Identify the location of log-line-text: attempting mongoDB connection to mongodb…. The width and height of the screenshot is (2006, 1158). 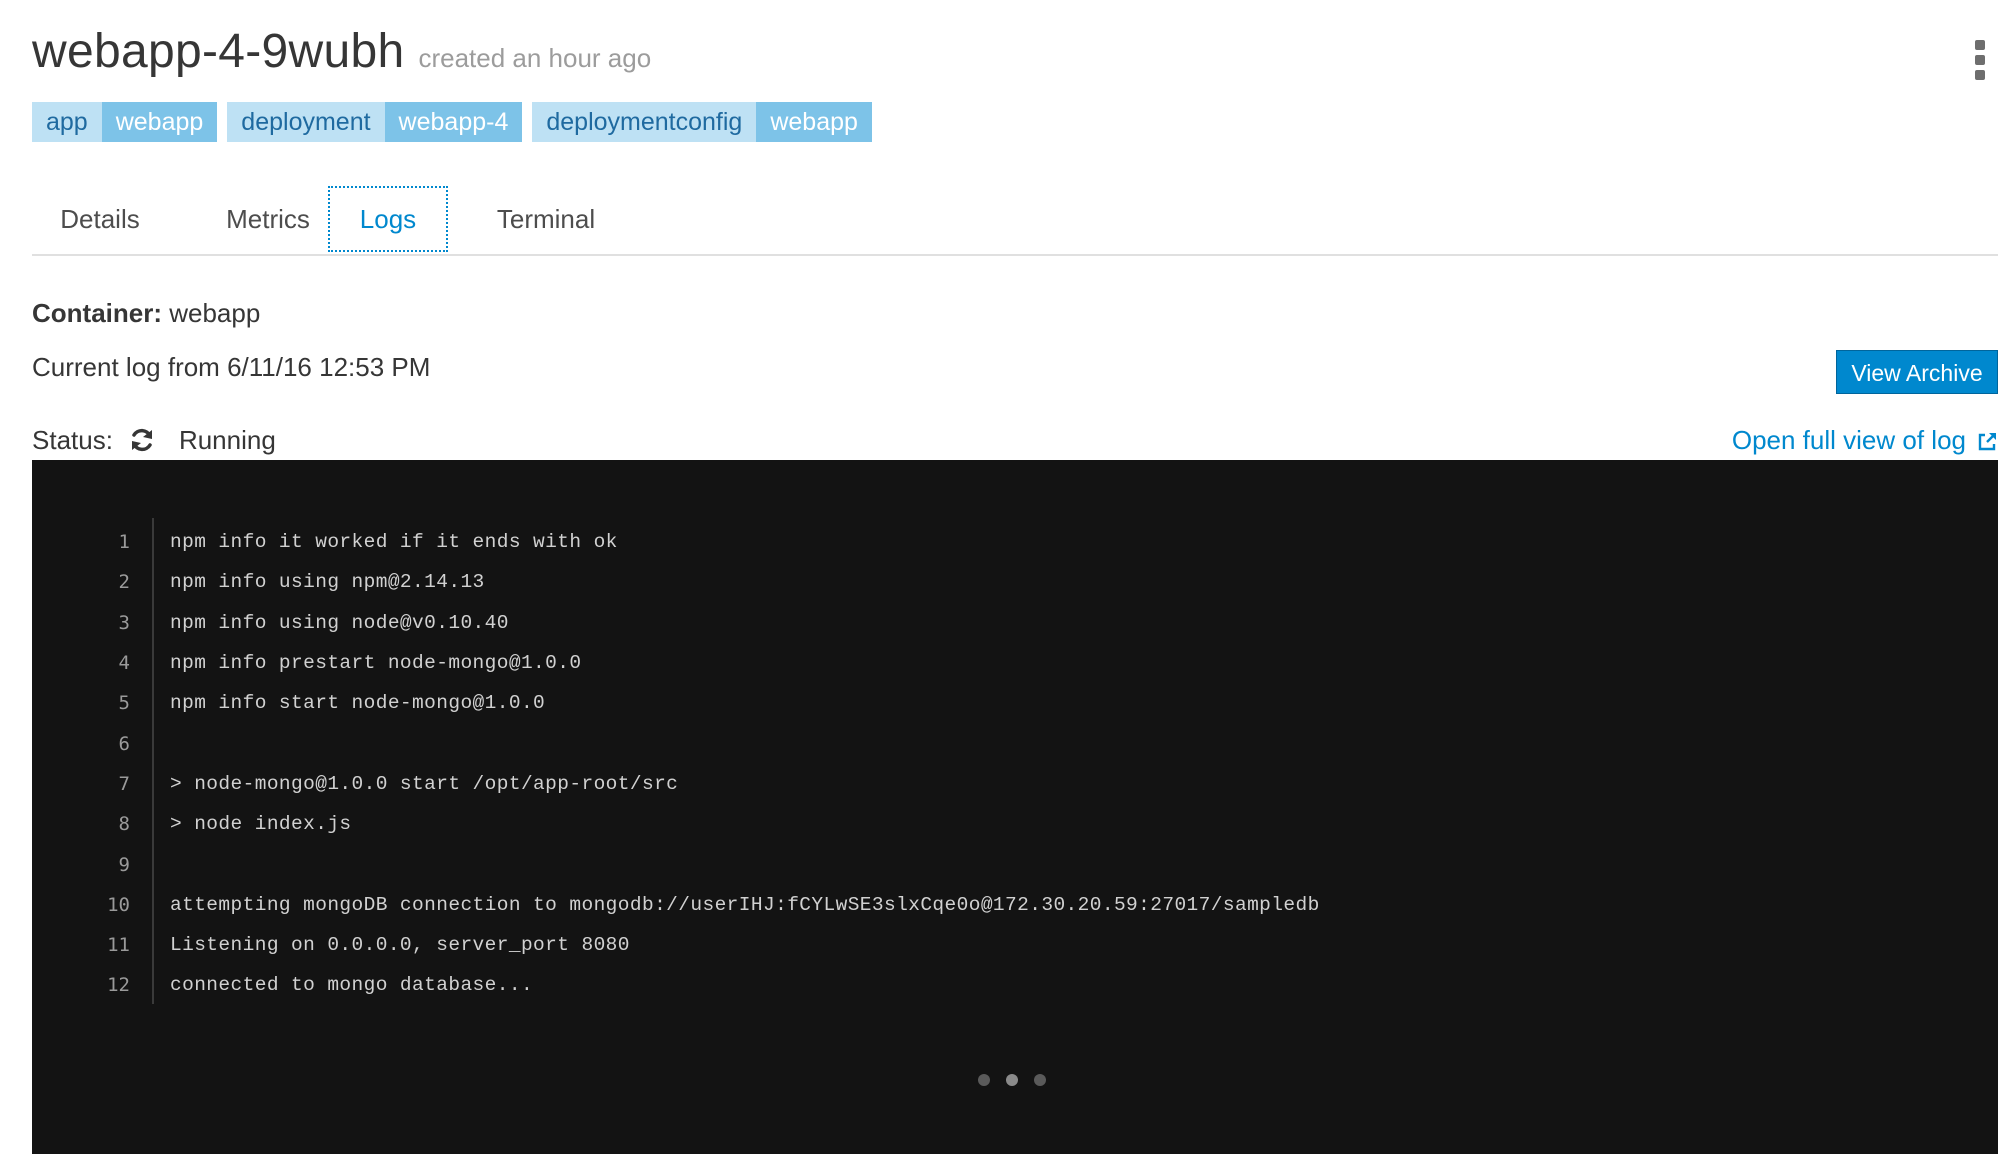
(745, 904).